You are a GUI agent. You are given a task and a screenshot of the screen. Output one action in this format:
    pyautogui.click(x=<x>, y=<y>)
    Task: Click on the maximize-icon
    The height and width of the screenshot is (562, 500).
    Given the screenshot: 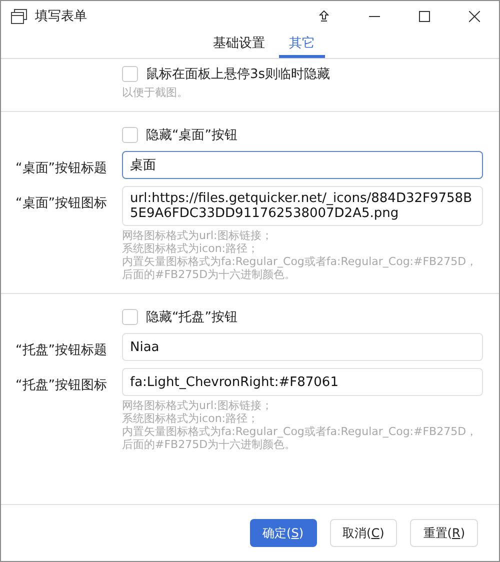 What is the action you would take?
    pyautogui.click(x=424, y=16)
    